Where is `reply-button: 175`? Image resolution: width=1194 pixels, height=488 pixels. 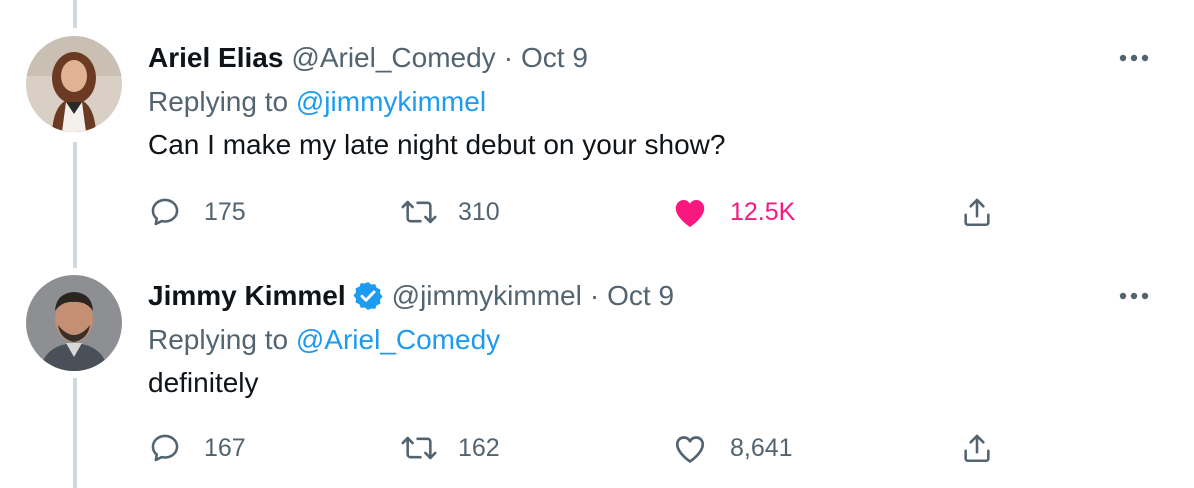 reply-button: 175 is located at coordinates (197, 212).